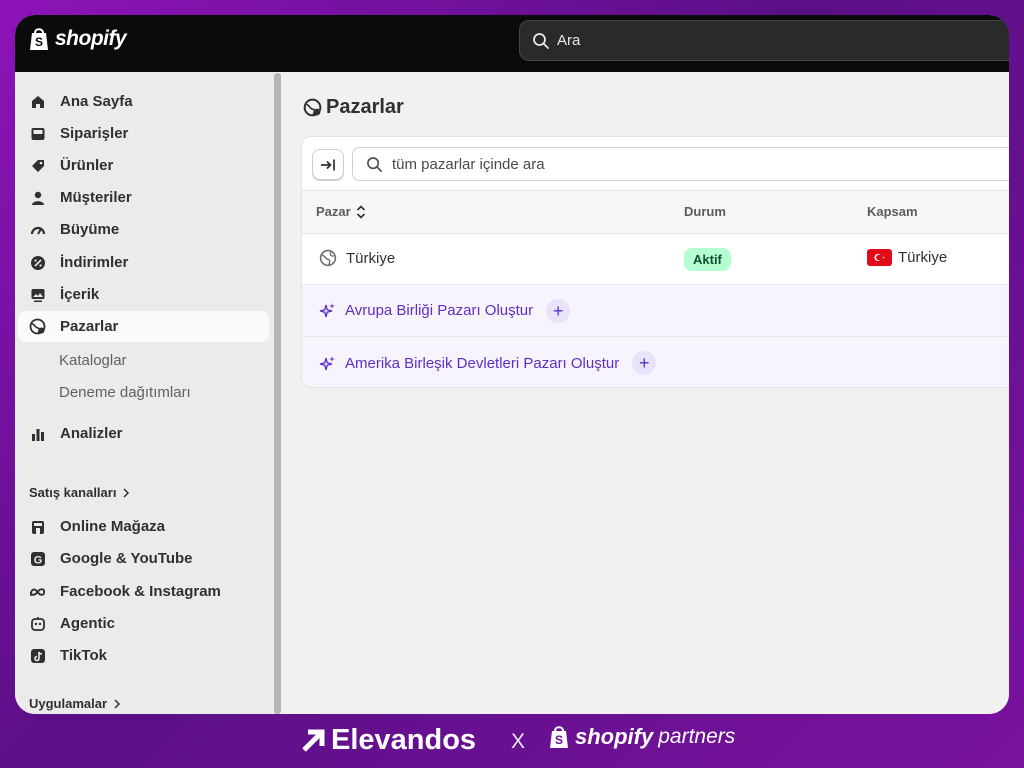  Describe the element at coordinates (37, 197) in the screenshot. I see `person-icon` at that location.